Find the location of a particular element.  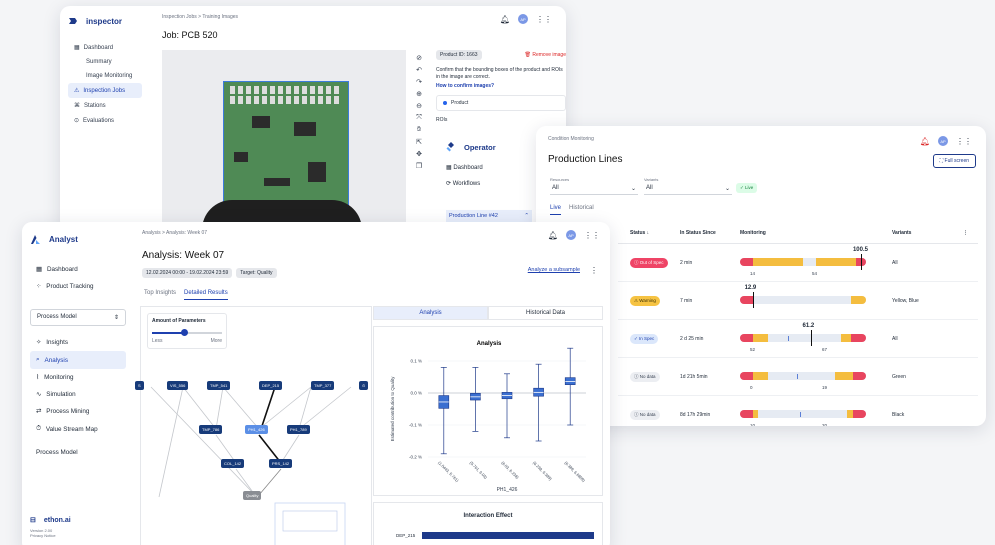

tab-detailed-results: Detailed Results is located at coordinates (206, 295).